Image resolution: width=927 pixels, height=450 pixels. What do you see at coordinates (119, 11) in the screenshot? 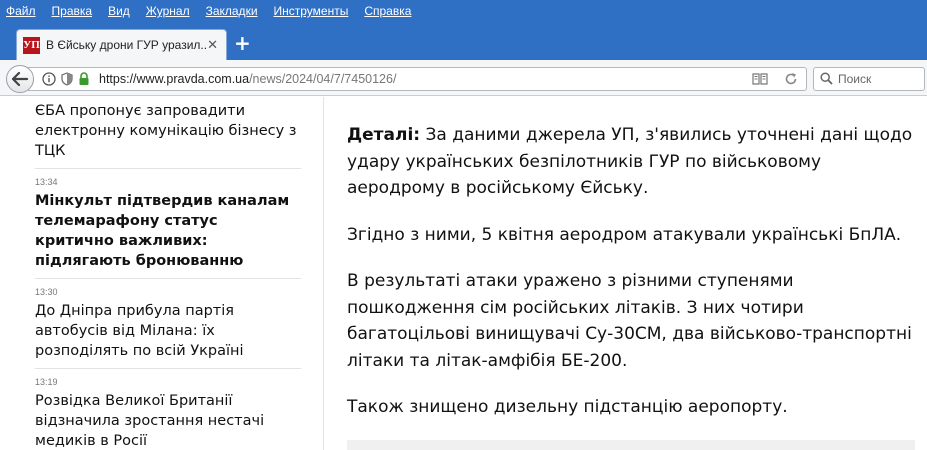
I see `menu-view: Вид` at bounding box center [119, 11].